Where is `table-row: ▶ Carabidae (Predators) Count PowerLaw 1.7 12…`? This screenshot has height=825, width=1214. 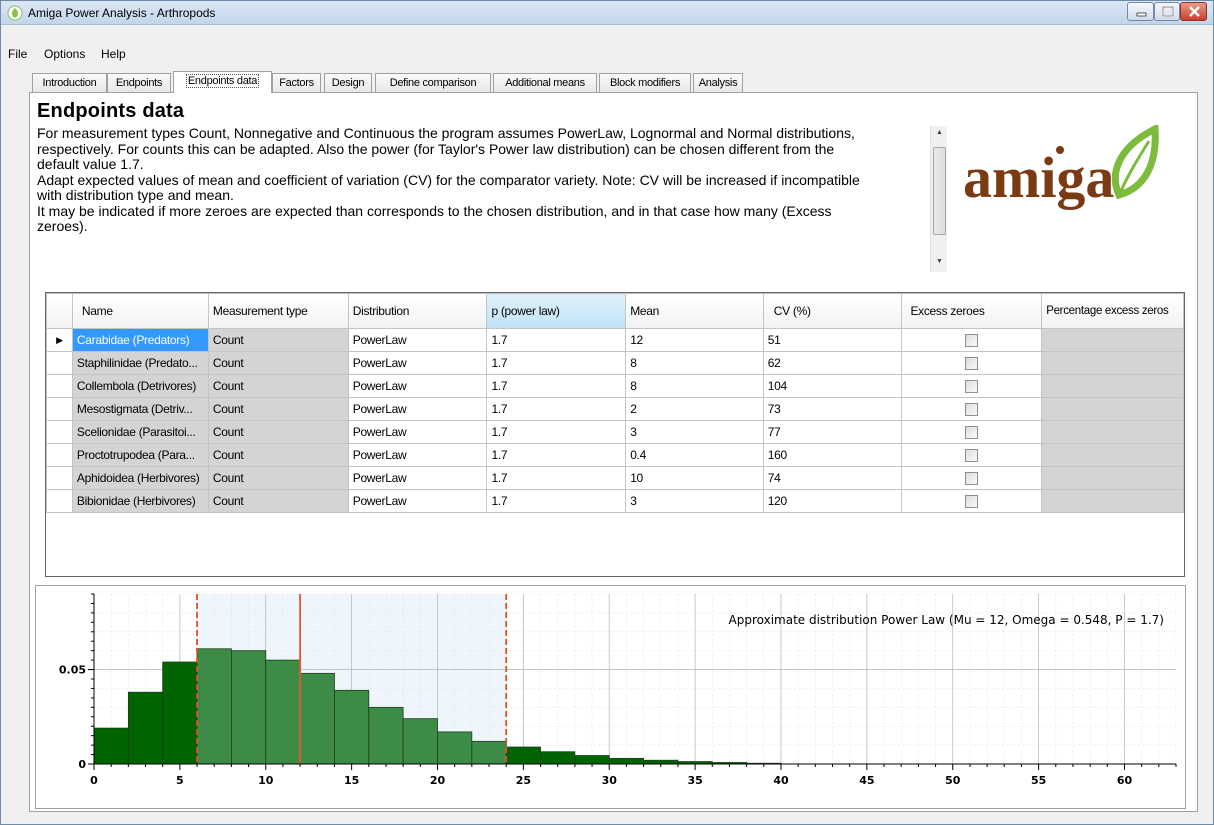
table-row: ▶ Carabidae (Predators) Count PowerLaw 1.7 12… is located at coordinates (615, 340).